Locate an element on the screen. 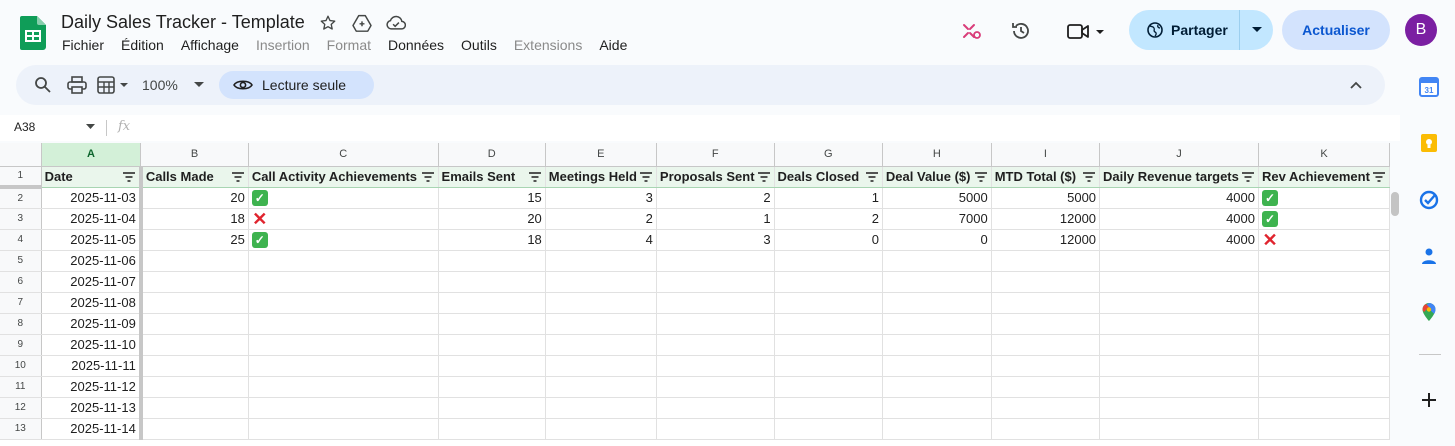 Image resolution: width=1455 pixels, height=446 pixels. header-cell: Deal Value ($) is located at coordinates (937, 177).